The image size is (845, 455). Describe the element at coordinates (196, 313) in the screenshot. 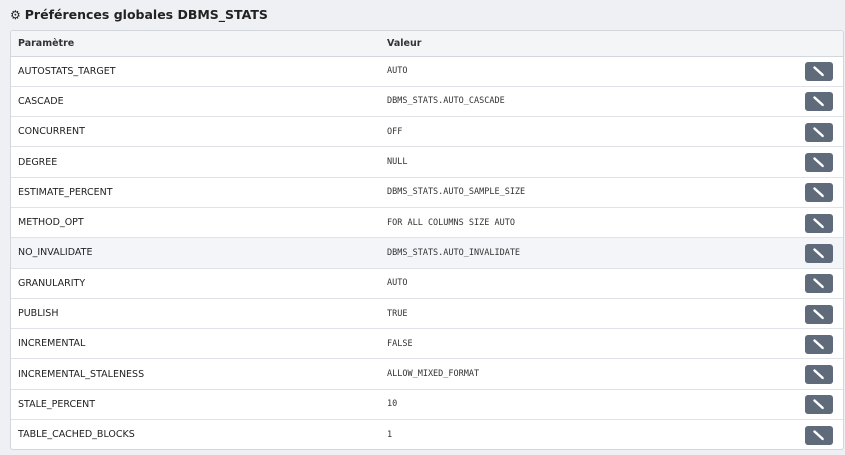

I see `parameter-name: PUBLISH` at that location.